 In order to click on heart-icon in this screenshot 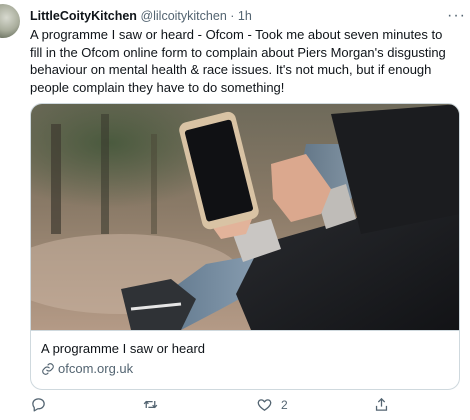, I will do `click(264, 405)`.